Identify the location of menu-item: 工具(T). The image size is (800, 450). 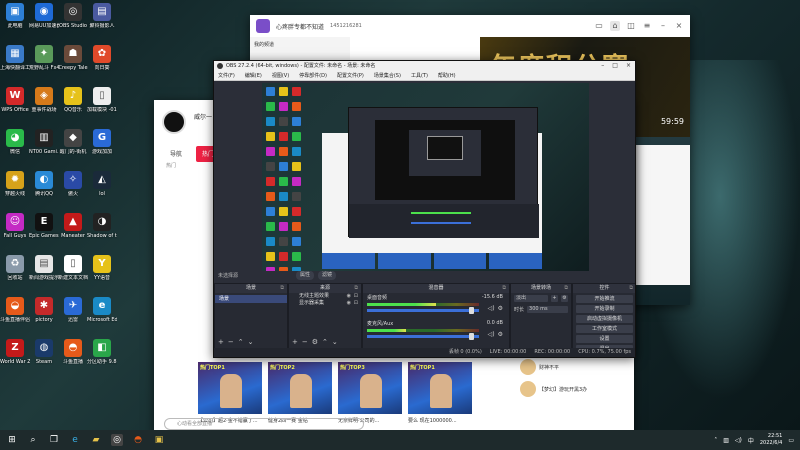
(419, 75).